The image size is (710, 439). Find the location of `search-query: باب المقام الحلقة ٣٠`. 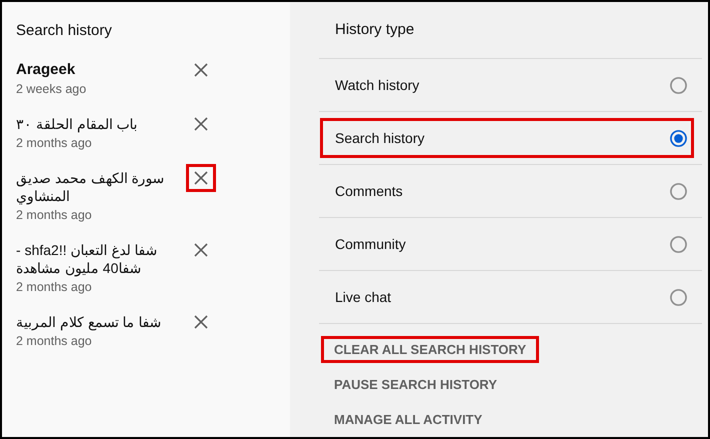

search-query: باب المقام الحلقة ٣٠ is located at coordinates (99, 124).